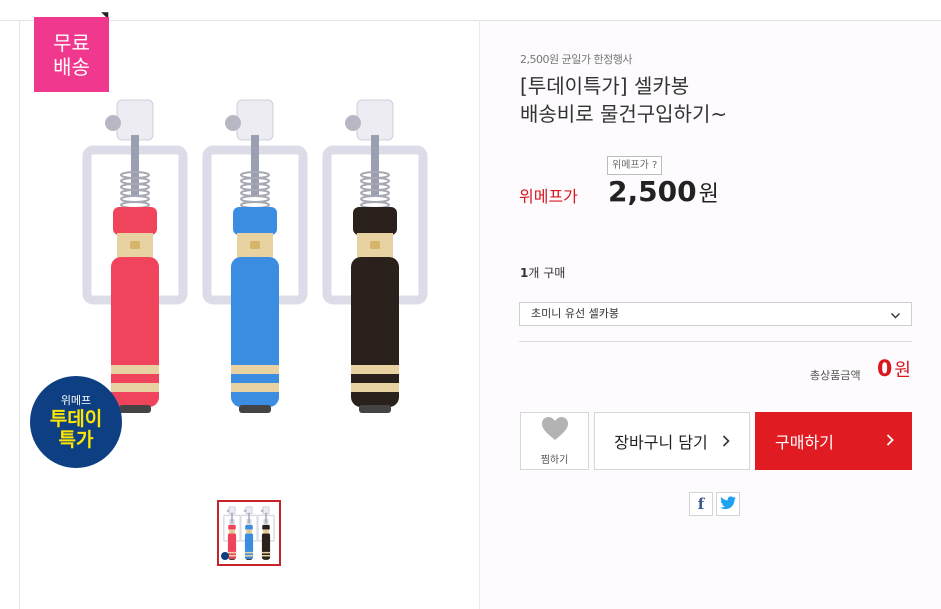 This screenshot has height=609, width=941. I want to click on option-select: 초미니 유선 셀카봉, so click(715, 314).